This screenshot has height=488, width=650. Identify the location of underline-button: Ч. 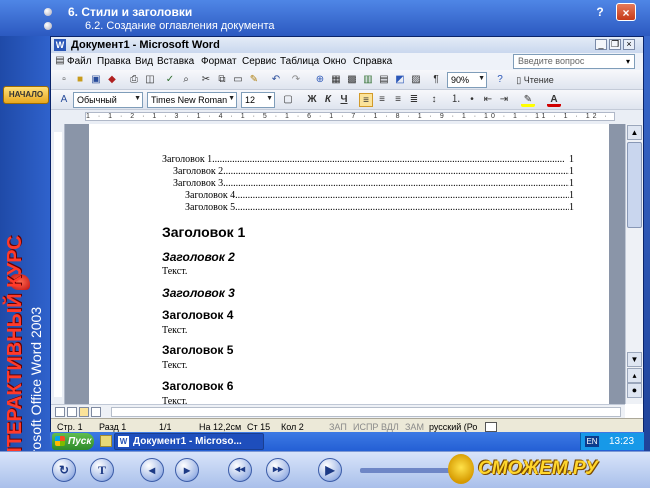
(344, 100).